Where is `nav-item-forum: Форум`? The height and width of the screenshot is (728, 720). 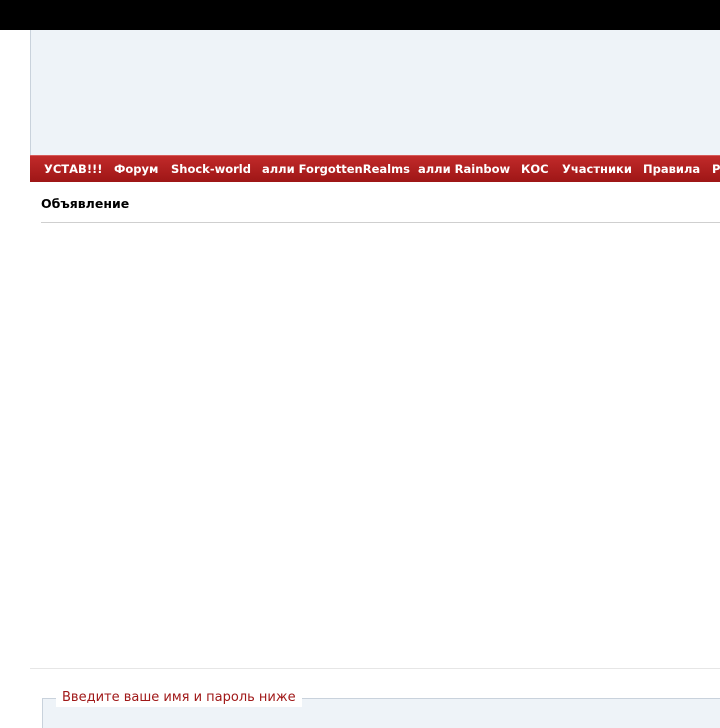 nav-item-forum: Форум is located at coordinates (136, 169).